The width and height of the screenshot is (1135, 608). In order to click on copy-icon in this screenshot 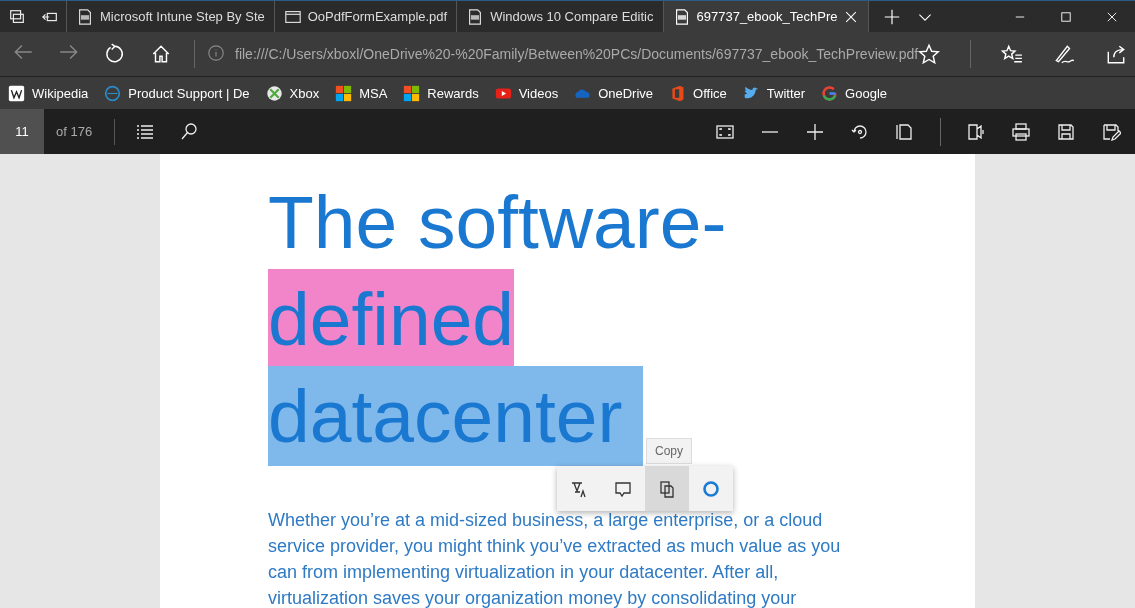, I will do `click(667, 488)`.